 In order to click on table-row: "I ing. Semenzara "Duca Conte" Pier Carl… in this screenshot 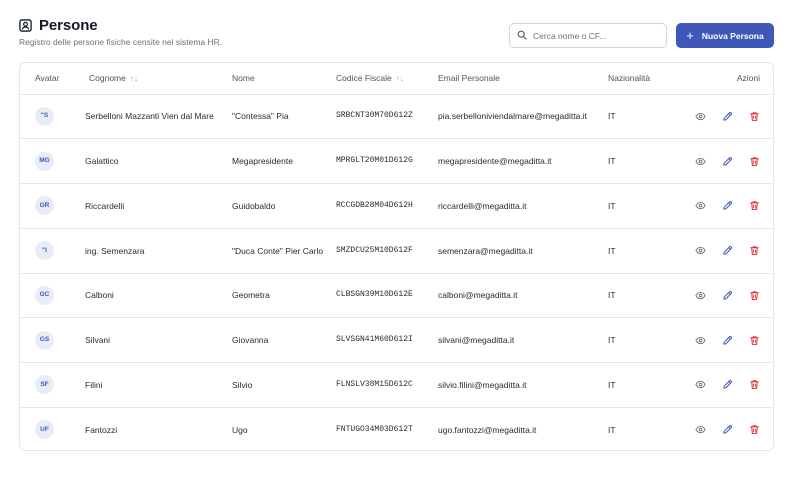, I will do `click(396, 250)`.